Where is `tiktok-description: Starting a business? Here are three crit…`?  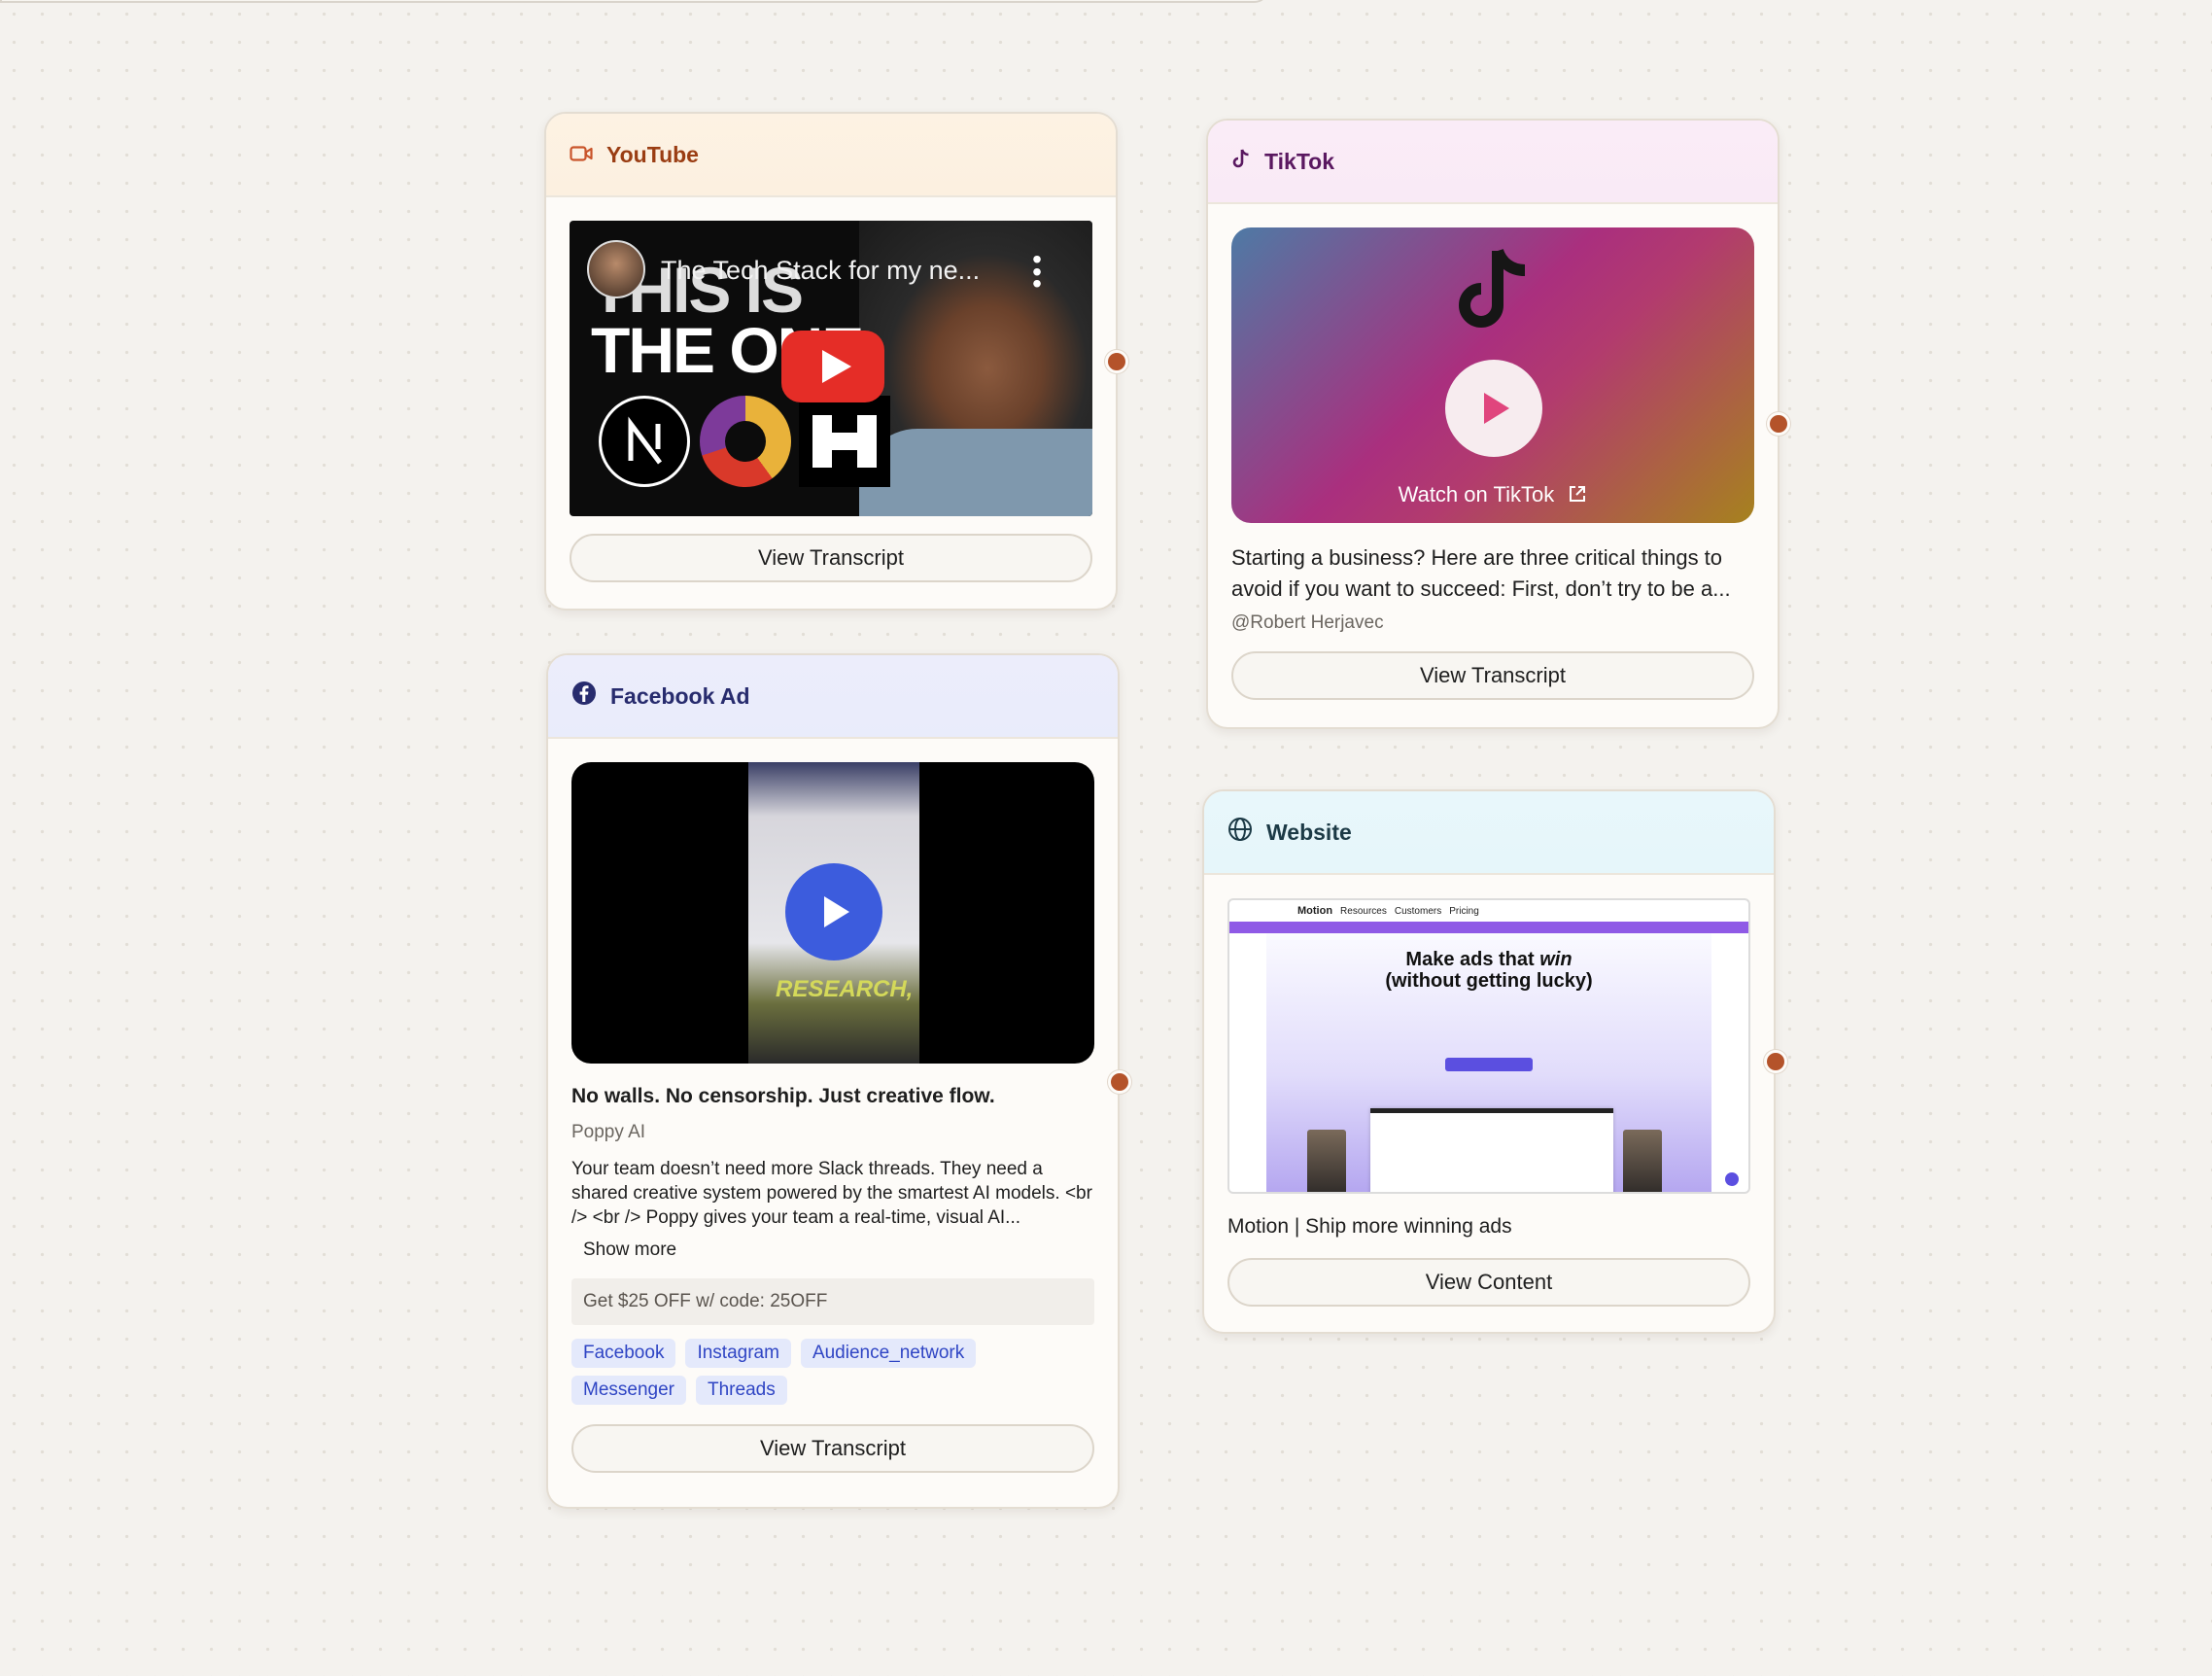
tiktok-description: Starting a business? Here are three crit… is located at coordinates (1481, 573).